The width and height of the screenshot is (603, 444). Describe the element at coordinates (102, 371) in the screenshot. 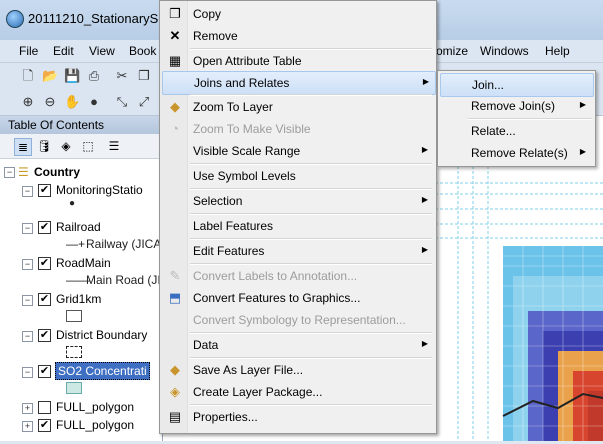

I see `layer-name-selected: SO2 Concentrati` at that location.